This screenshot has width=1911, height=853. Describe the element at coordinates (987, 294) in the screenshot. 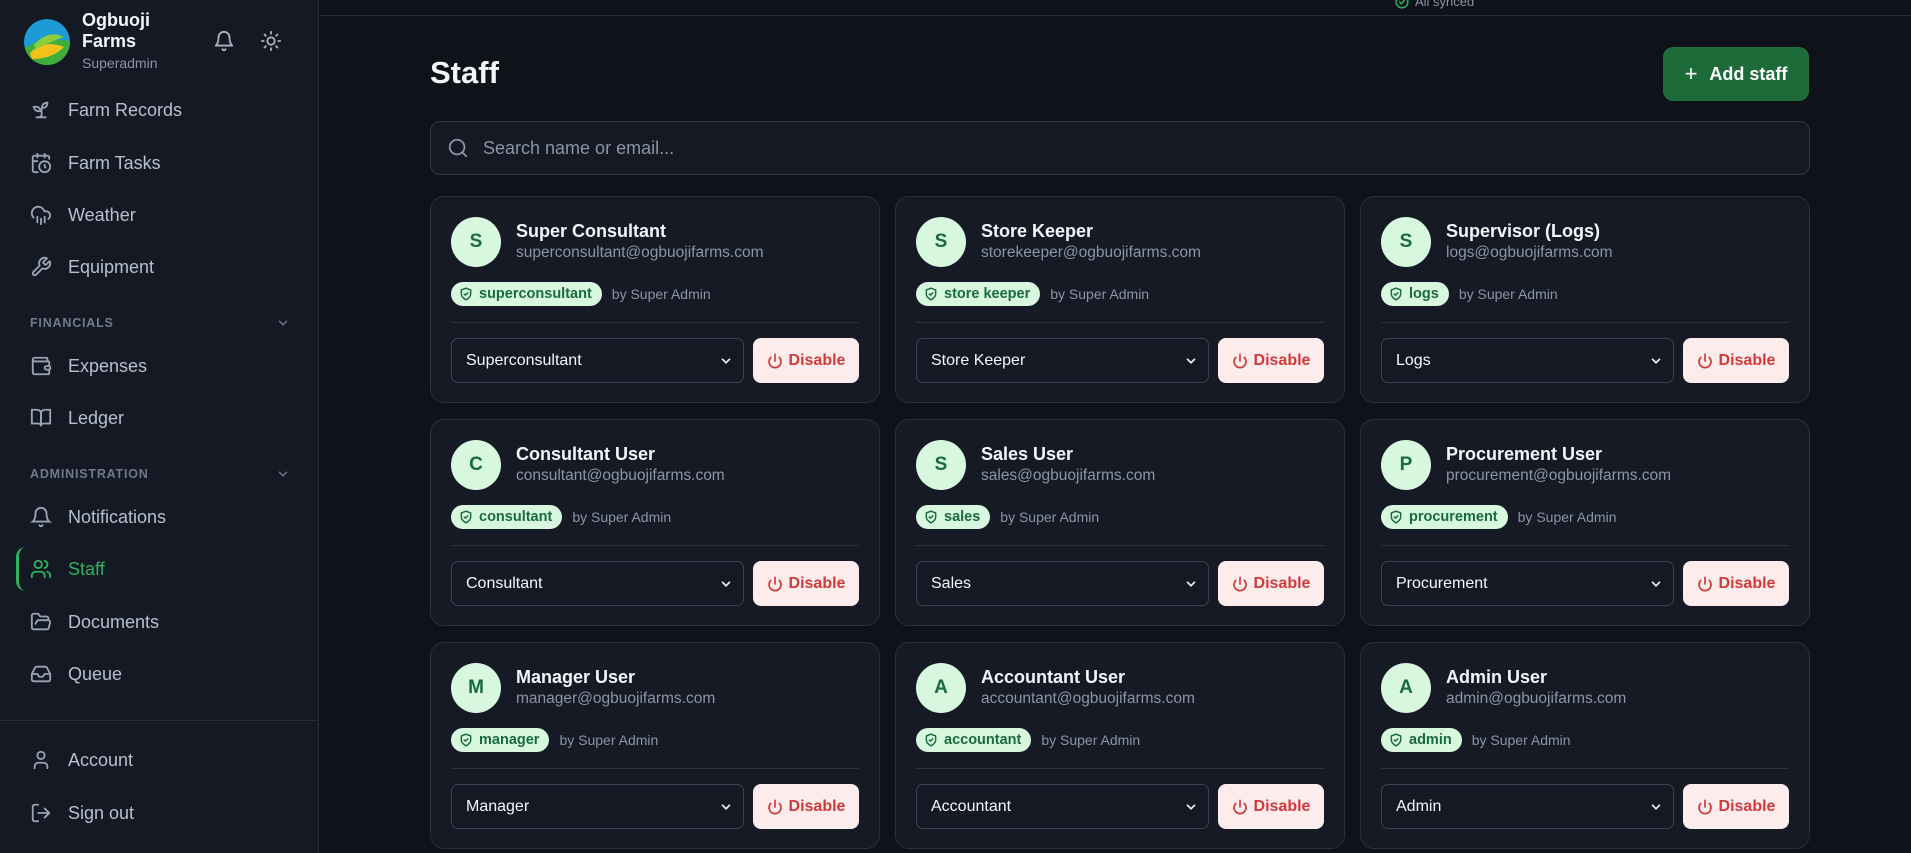

I see `role-badge-label: store keeper` at that location.